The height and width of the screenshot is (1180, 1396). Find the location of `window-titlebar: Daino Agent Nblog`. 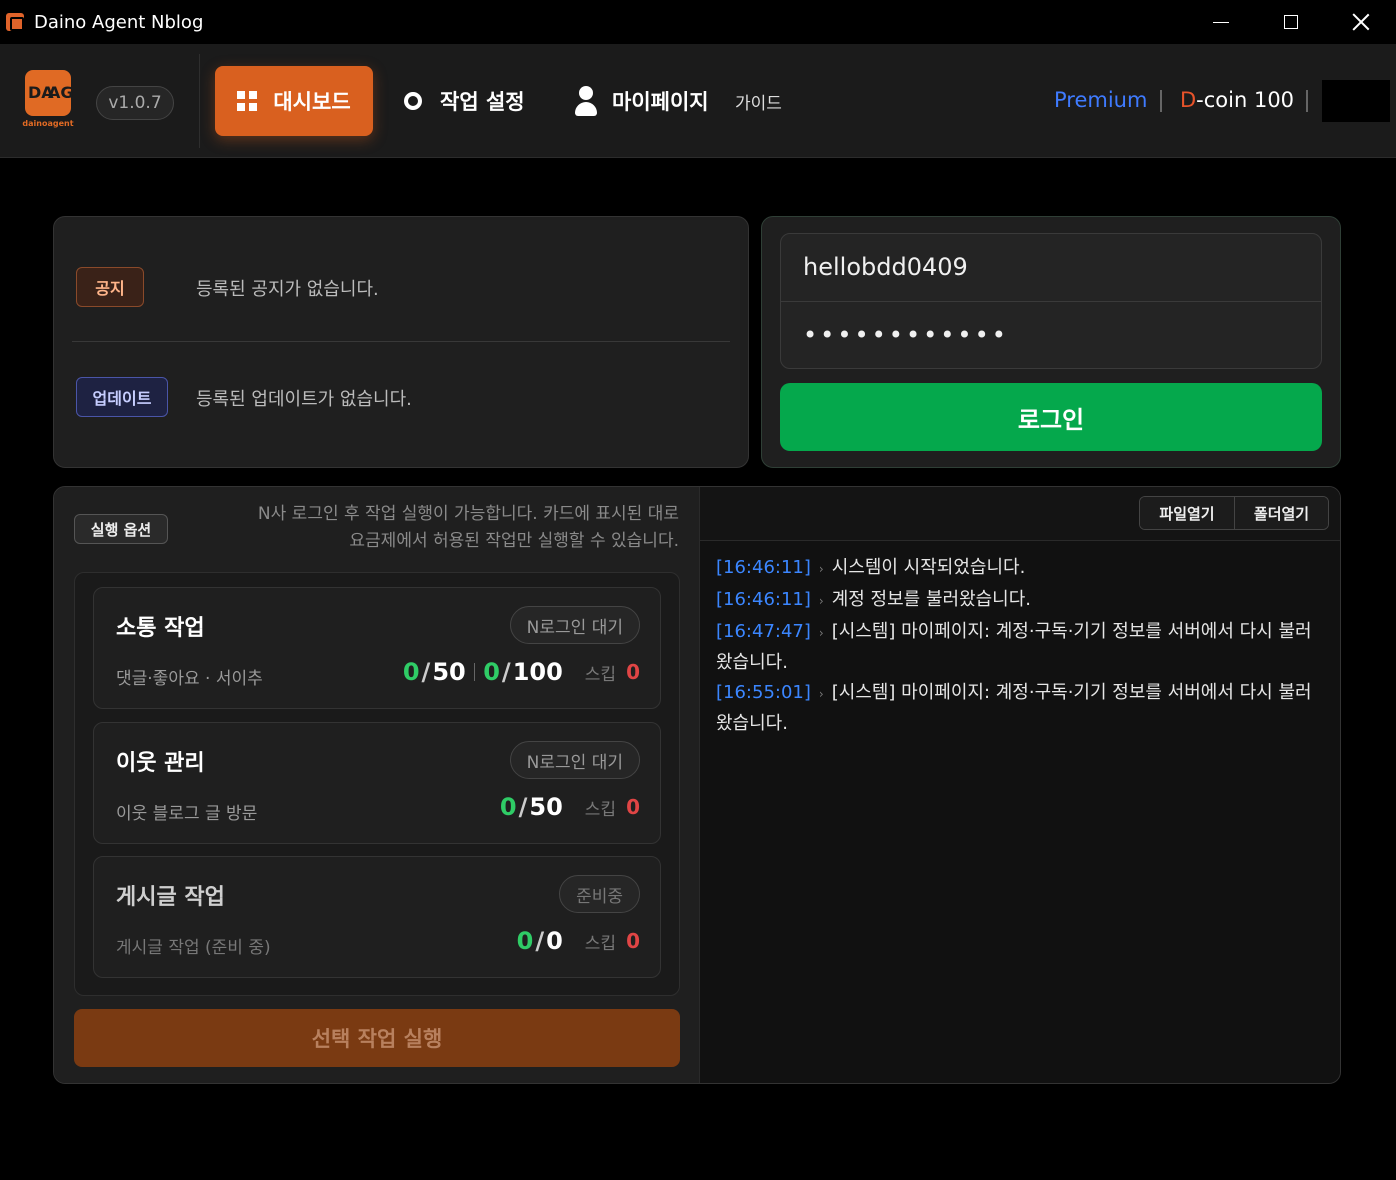

window-titlebar: Daino Agent Nblog is located at coordinates (698, 22).